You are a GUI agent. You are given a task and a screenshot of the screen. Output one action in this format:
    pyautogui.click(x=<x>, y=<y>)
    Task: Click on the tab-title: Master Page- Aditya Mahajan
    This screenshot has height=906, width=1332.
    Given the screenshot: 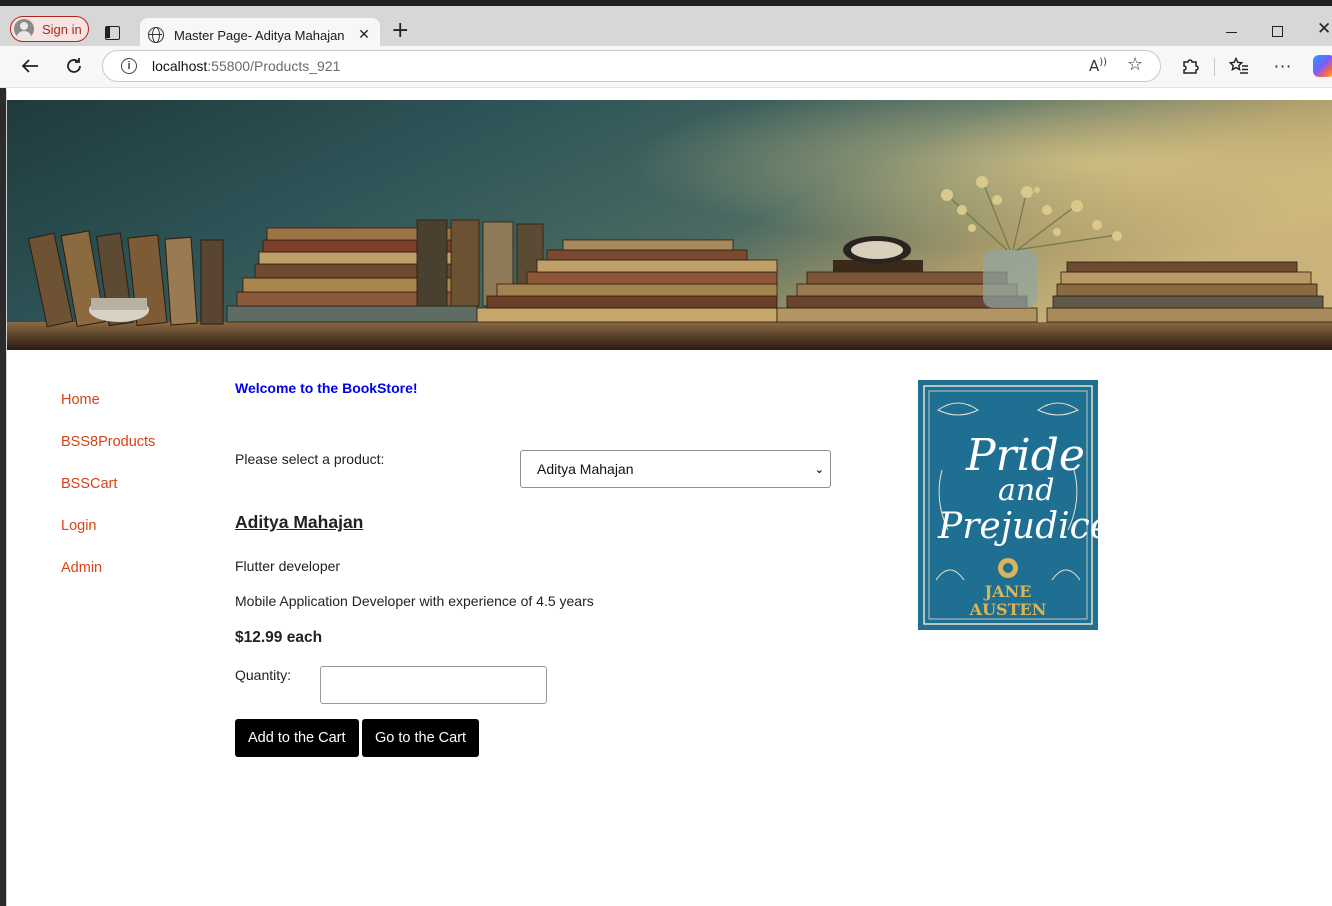 What is the action you would take?
    pyautogui.click(x=259, y=35)
    